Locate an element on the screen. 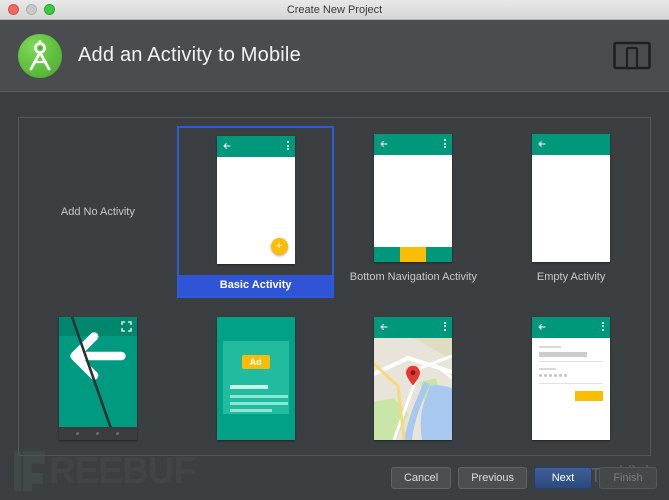  sign-in-button is located at coordinates (589, 395).